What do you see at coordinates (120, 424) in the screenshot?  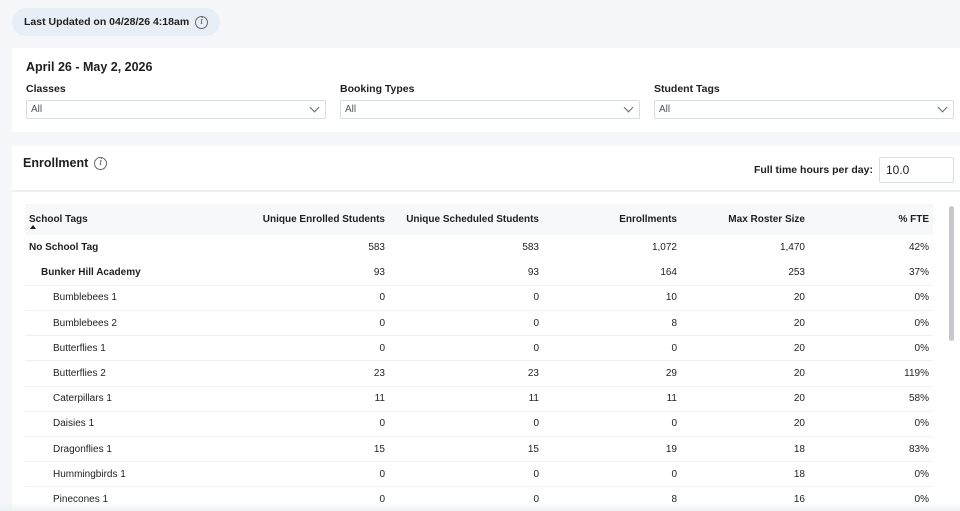 I see `row-name: Daisies 1` at bounding box center [120, 424].